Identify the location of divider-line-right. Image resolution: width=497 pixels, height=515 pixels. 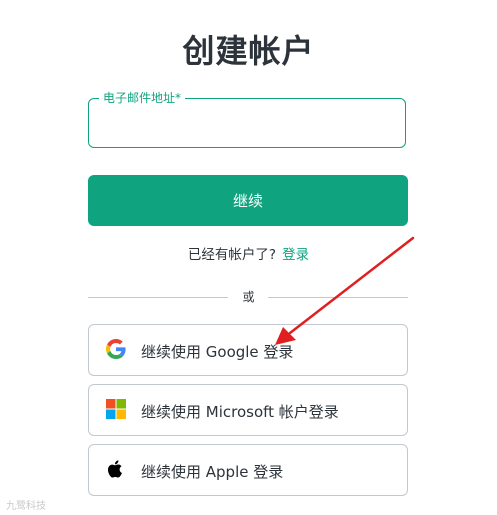
(338, 297).